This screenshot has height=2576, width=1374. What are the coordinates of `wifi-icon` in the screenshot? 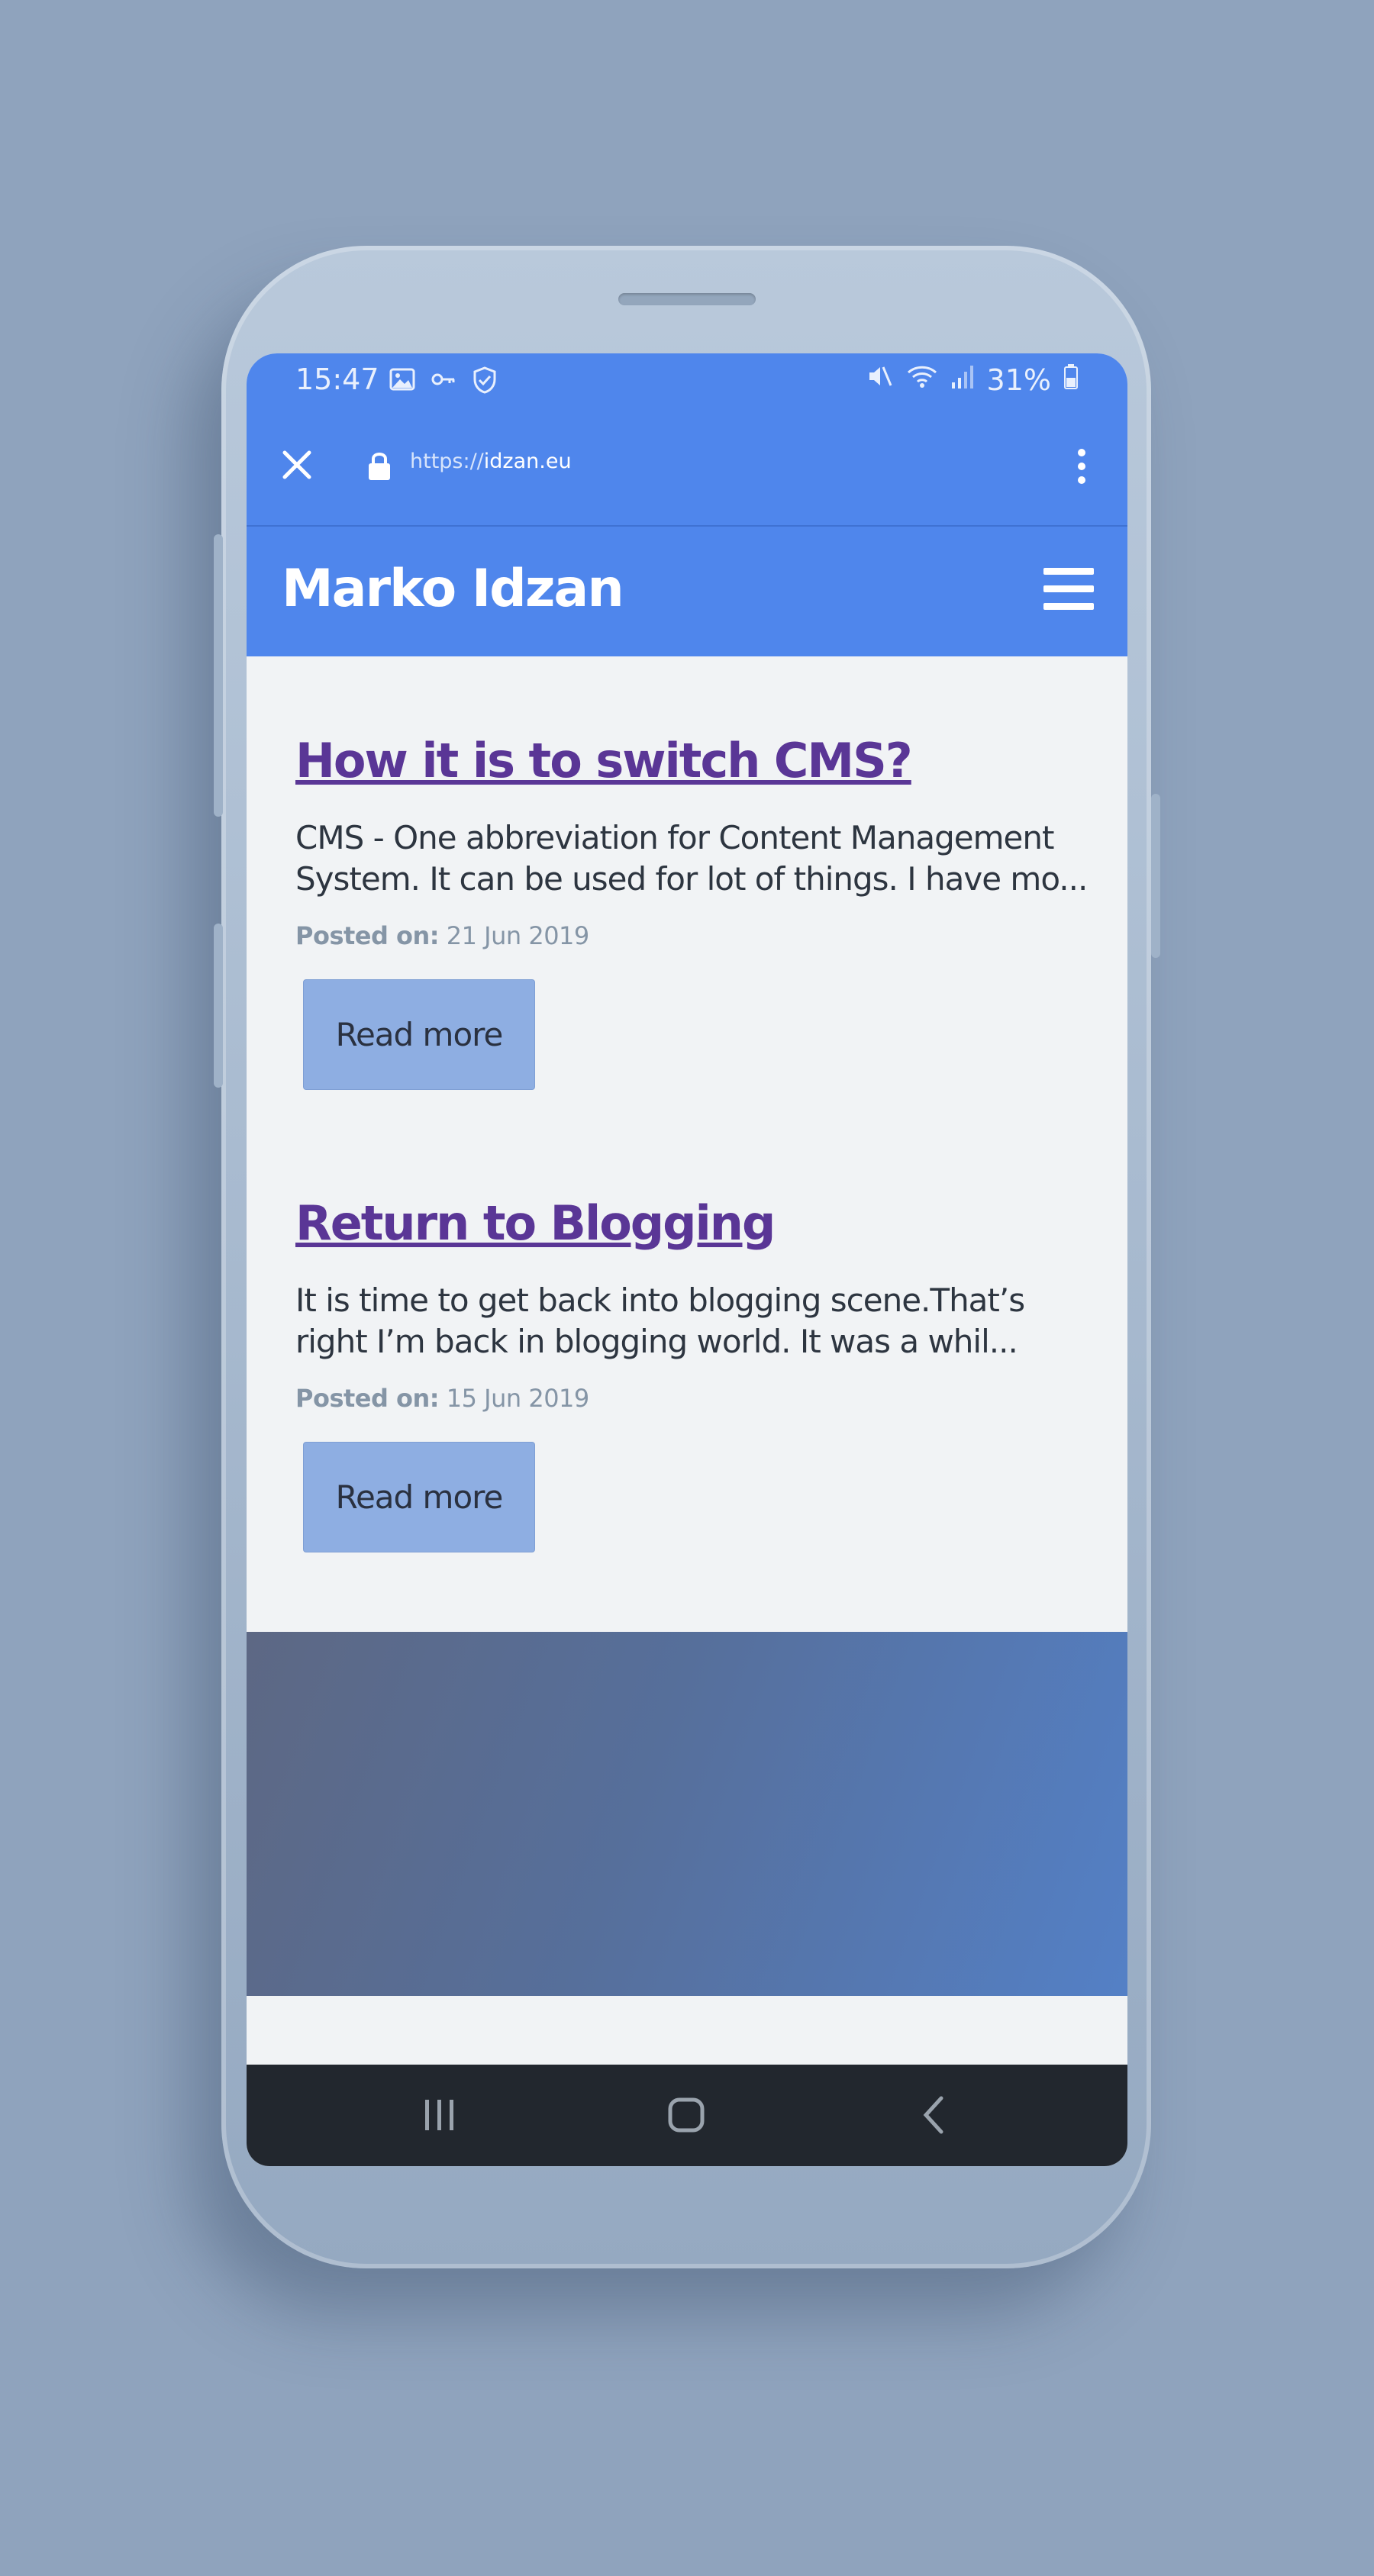 It's located at (922, 380).